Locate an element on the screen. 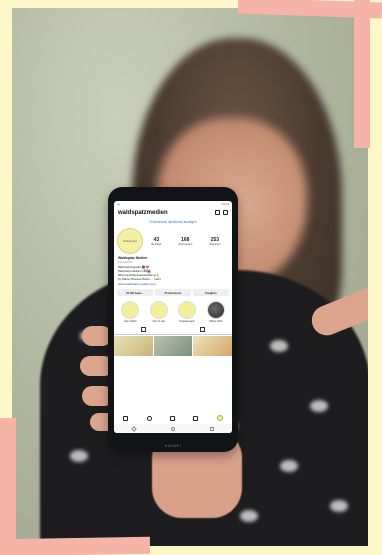 The image size is (382, 555). highlight-label: Wer ist das is located at coordinates (158, 322).